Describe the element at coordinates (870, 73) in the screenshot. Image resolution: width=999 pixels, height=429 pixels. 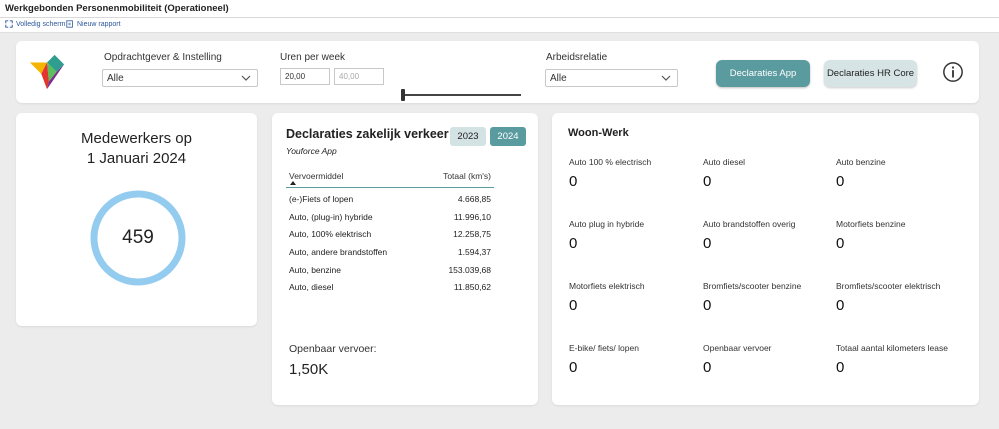
I see `declaraties-hr-core-button: Declaraties HR Core` at that location.